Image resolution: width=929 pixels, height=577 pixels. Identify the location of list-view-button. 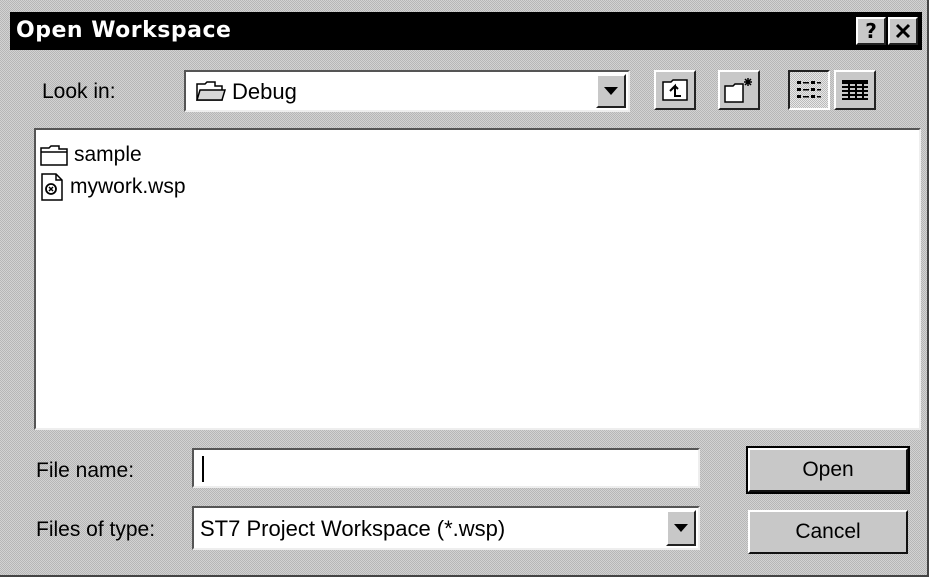
(809, 90).